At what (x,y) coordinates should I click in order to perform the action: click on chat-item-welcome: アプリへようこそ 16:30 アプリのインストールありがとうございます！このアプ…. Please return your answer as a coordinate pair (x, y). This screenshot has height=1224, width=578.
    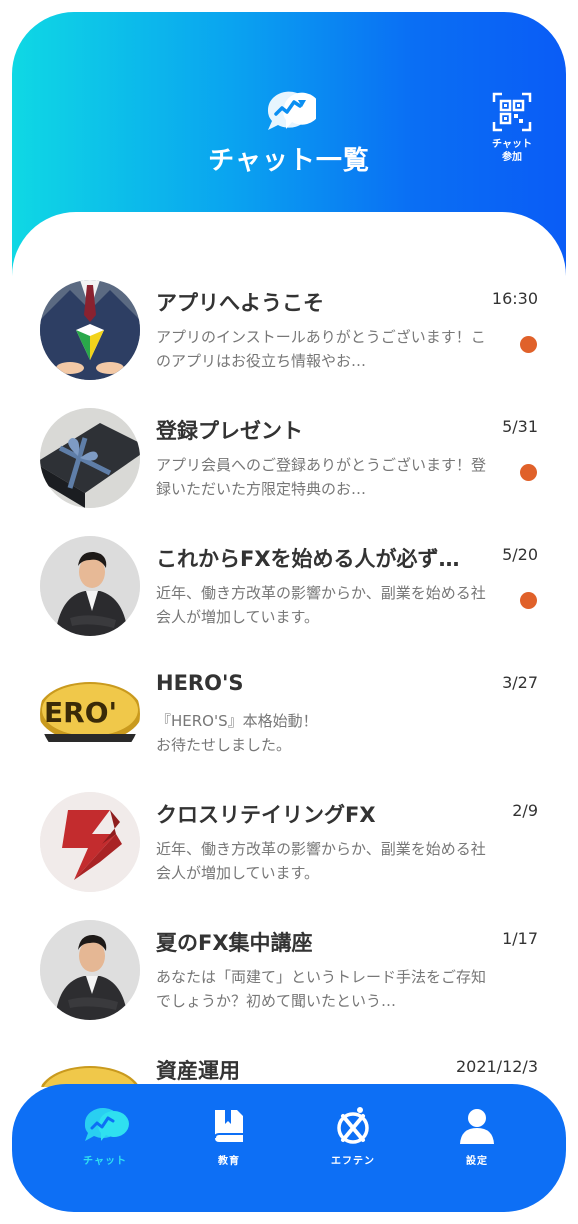
    Looking at the image, I should click on (289, 331).